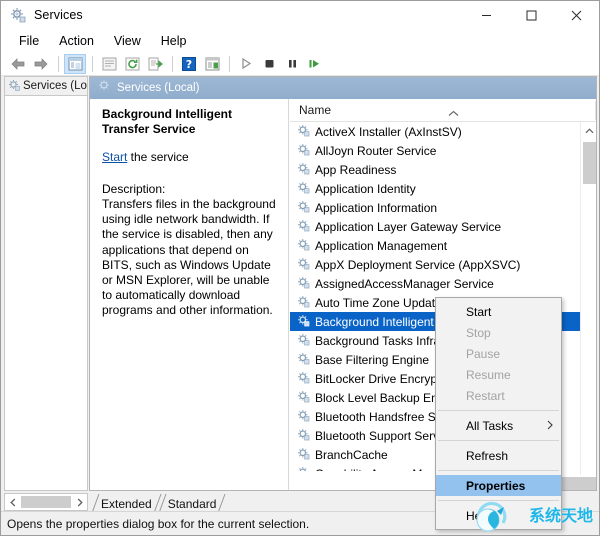  Describe the element at coordinates (435, 188) in the screenshot. I see `services-row: Application Identity` at that location.